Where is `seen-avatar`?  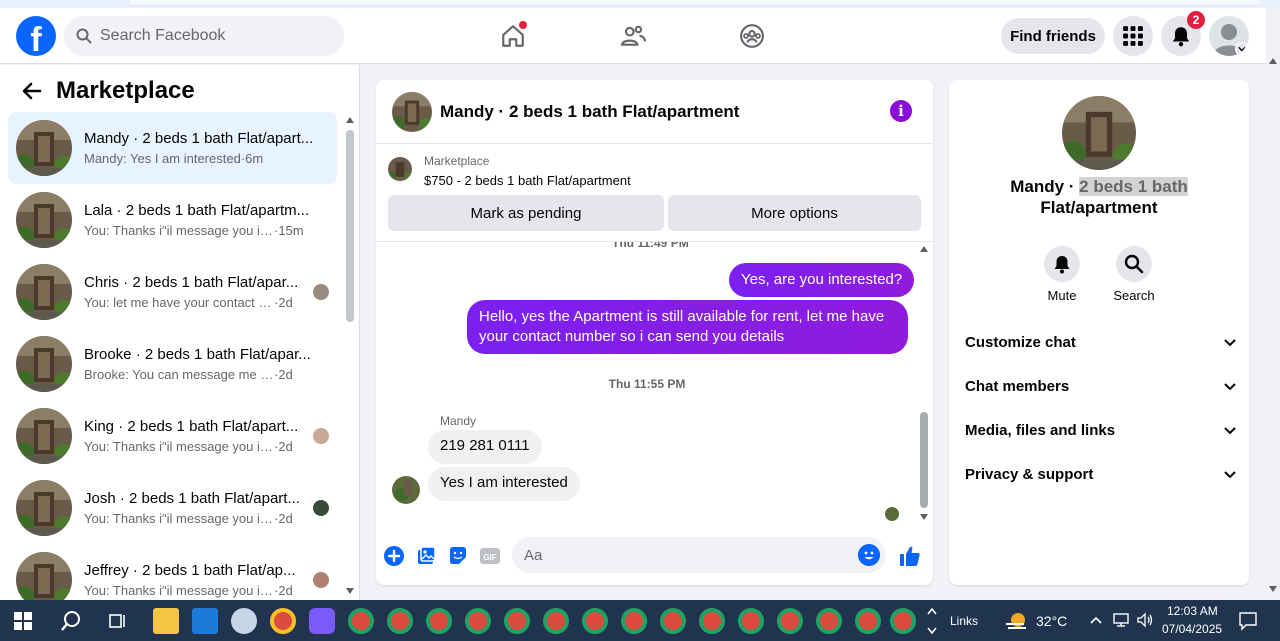 seen-avatar is located at coordinates (321, 508).